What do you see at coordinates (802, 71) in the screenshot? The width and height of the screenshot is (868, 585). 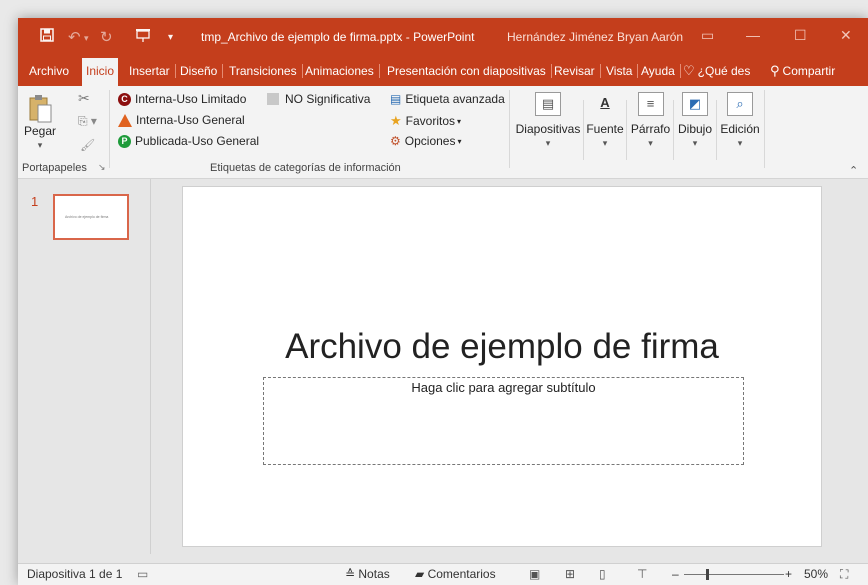 I see `share-button: ⚲ Compartir` at bounding box center [802, 71].